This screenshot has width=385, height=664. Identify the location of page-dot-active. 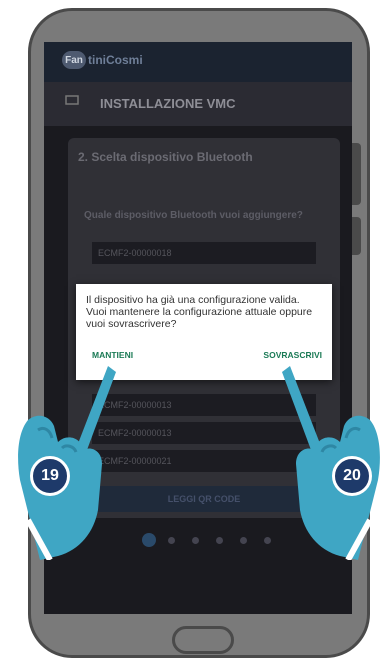
(149, 540).